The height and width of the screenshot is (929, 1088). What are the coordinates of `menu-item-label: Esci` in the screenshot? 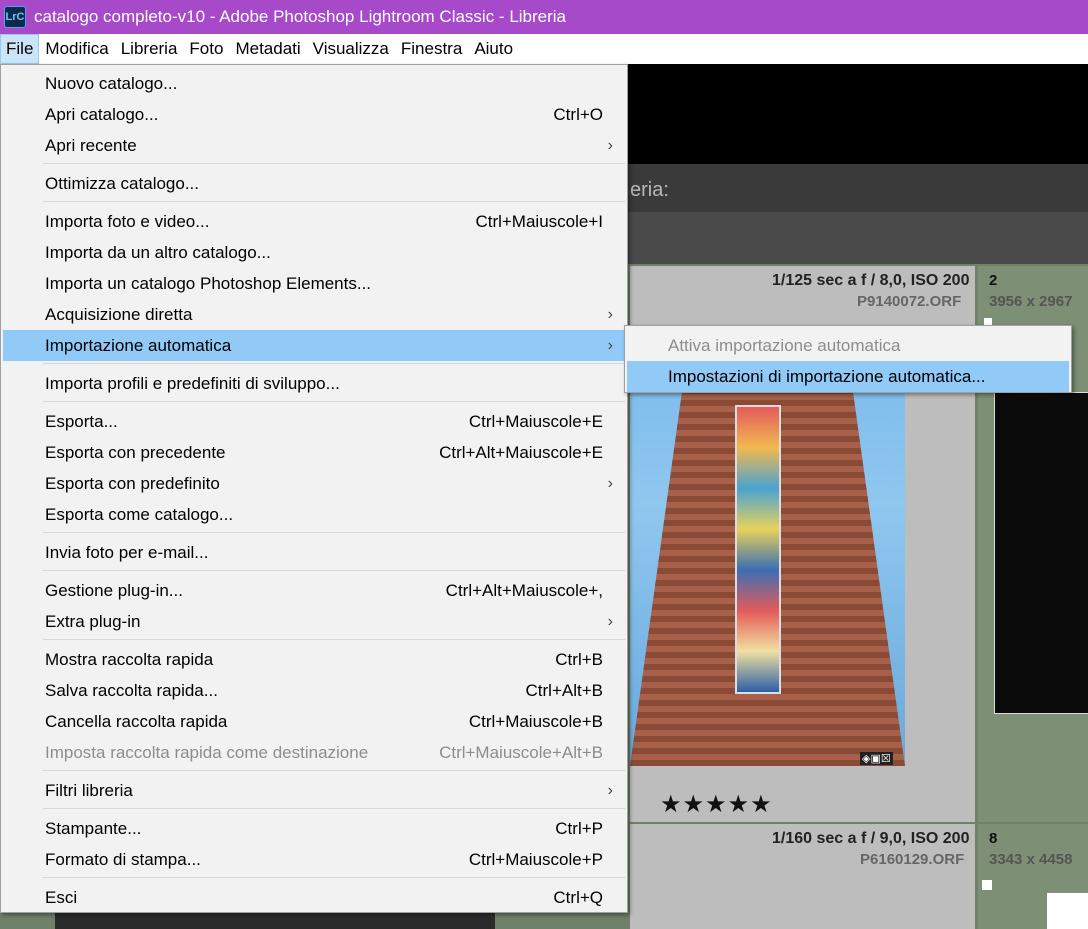 It's located at (61, 897).